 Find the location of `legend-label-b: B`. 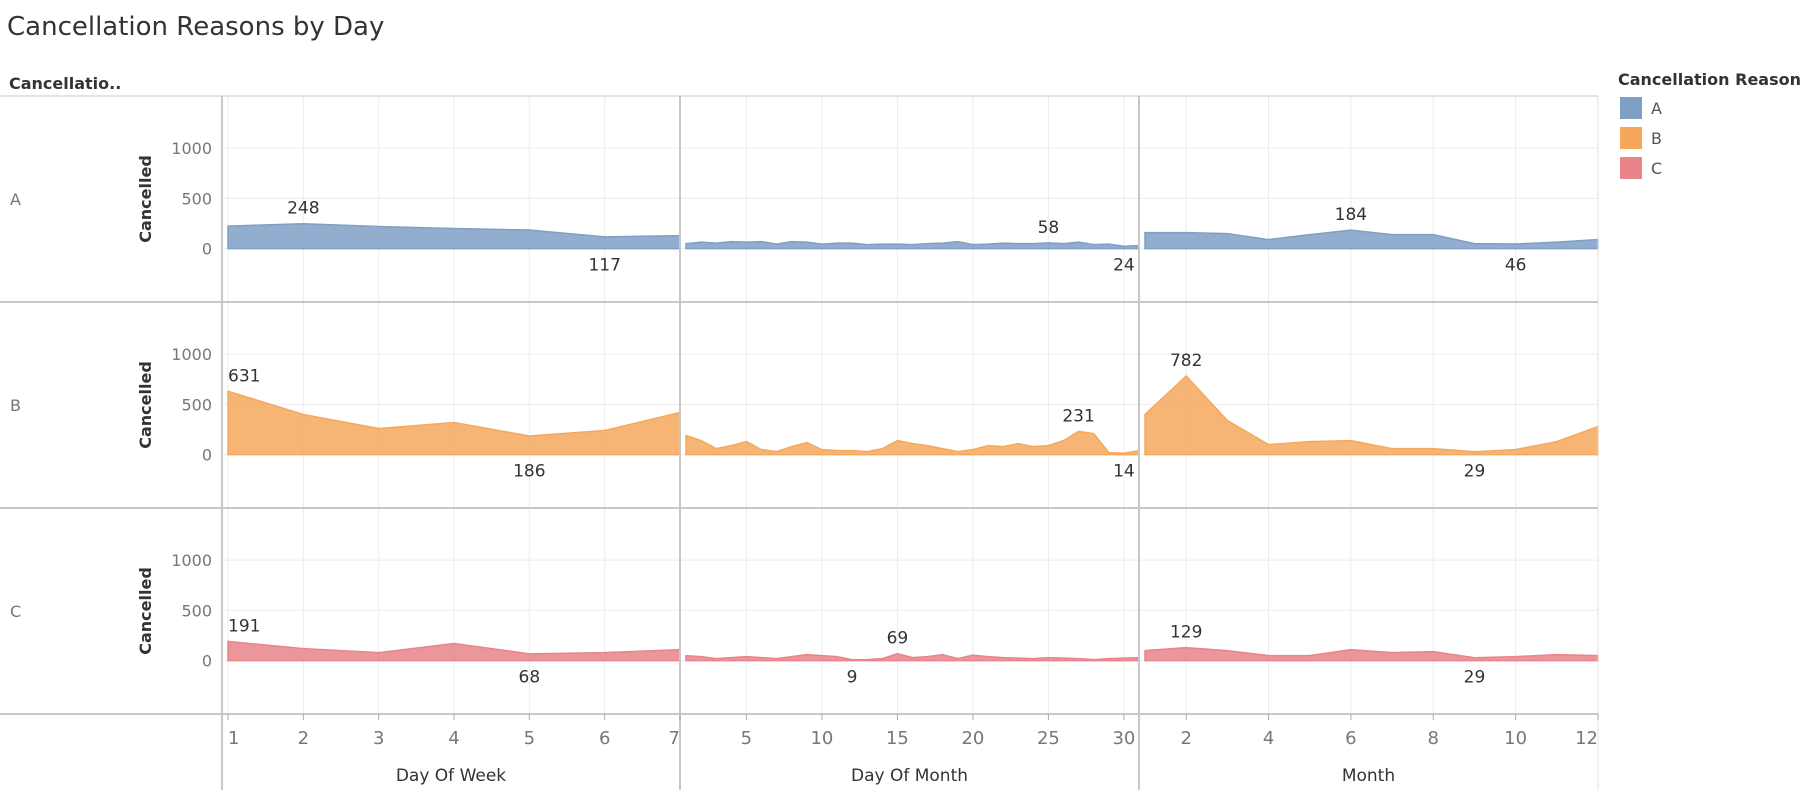

legend-label-b: B is located at coordinates (1656, 138).